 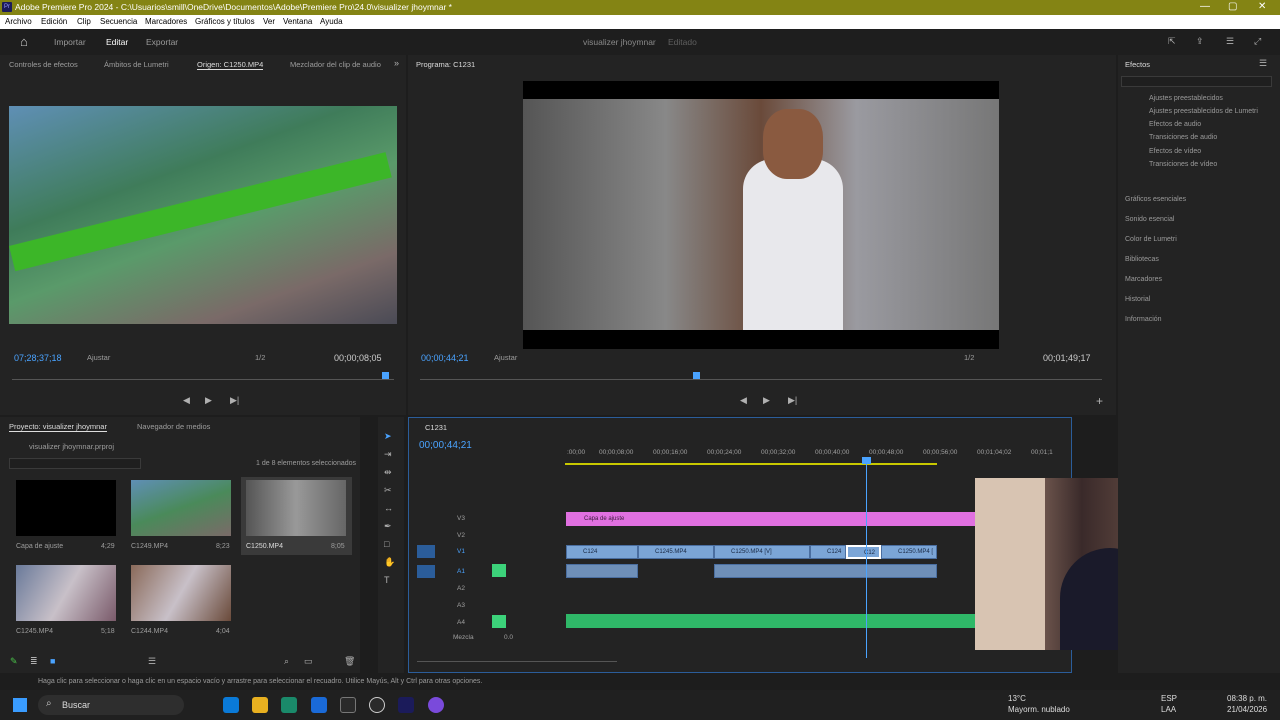 I want to click on track-a1-label: A1, so click(x=461, y=571).